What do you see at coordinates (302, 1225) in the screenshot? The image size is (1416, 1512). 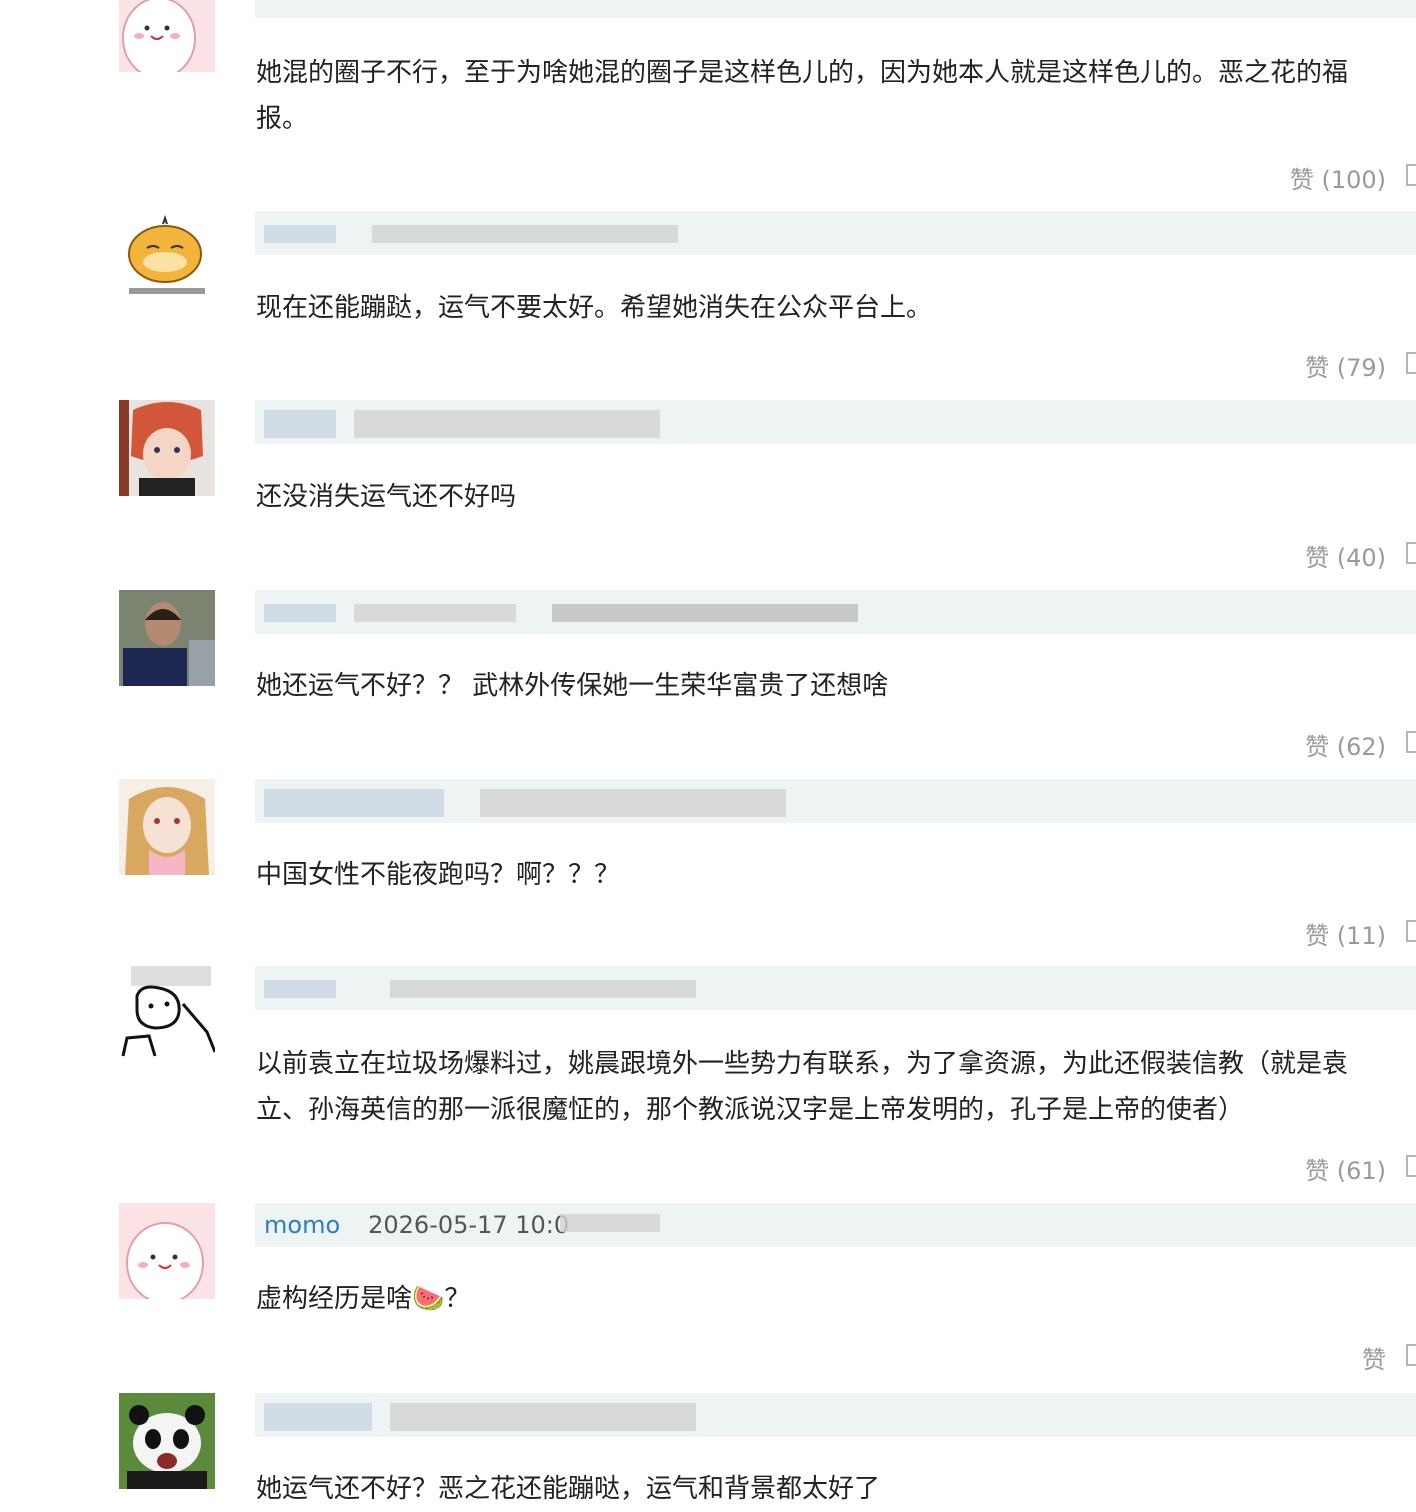 I see `username: momo` at bounding box center [302, 1225].